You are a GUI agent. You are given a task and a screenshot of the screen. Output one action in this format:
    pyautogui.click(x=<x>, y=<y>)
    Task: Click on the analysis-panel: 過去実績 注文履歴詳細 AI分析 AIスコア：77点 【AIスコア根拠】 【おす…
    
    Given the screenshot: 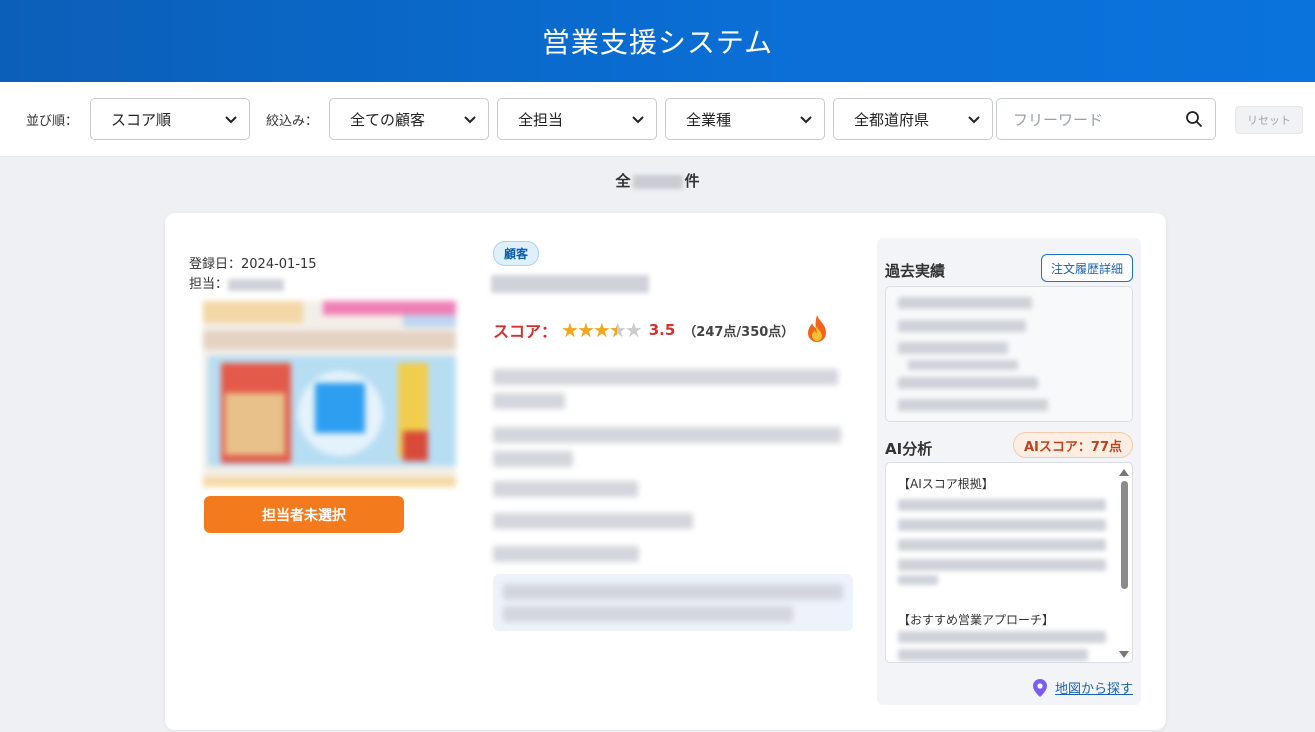 What is the action you would take?
    pyautogui.click(x=1009, y=471)
    